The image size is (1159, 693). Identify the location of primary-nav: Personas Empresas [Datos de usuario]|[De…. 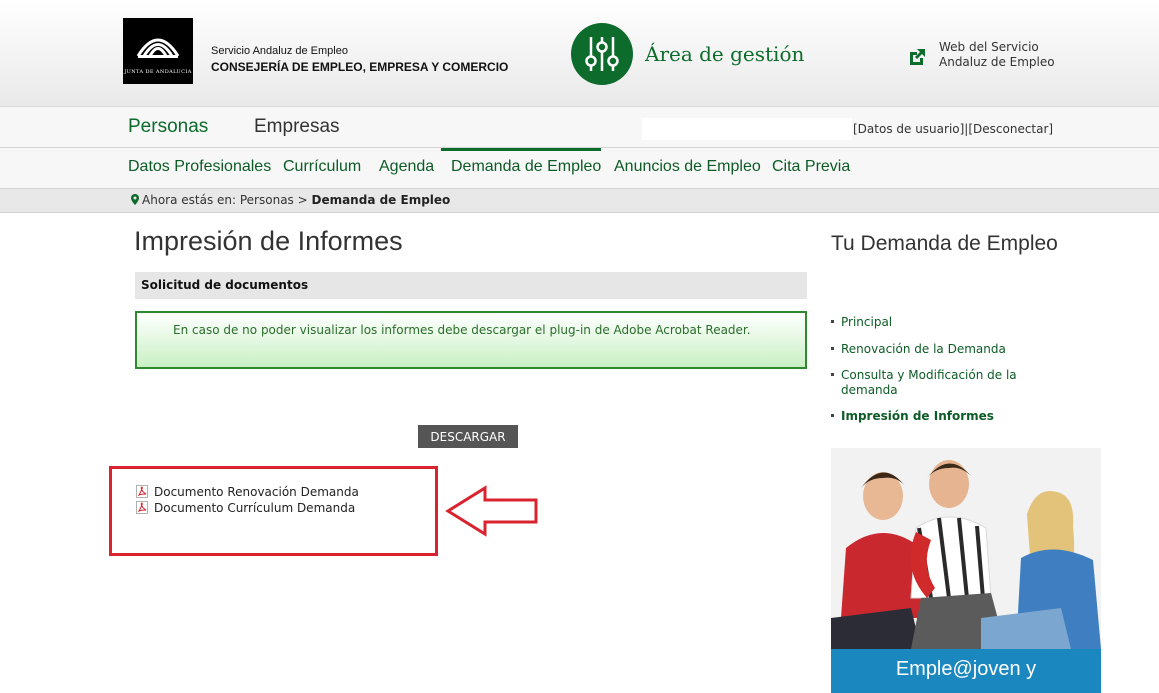
(579, 127).